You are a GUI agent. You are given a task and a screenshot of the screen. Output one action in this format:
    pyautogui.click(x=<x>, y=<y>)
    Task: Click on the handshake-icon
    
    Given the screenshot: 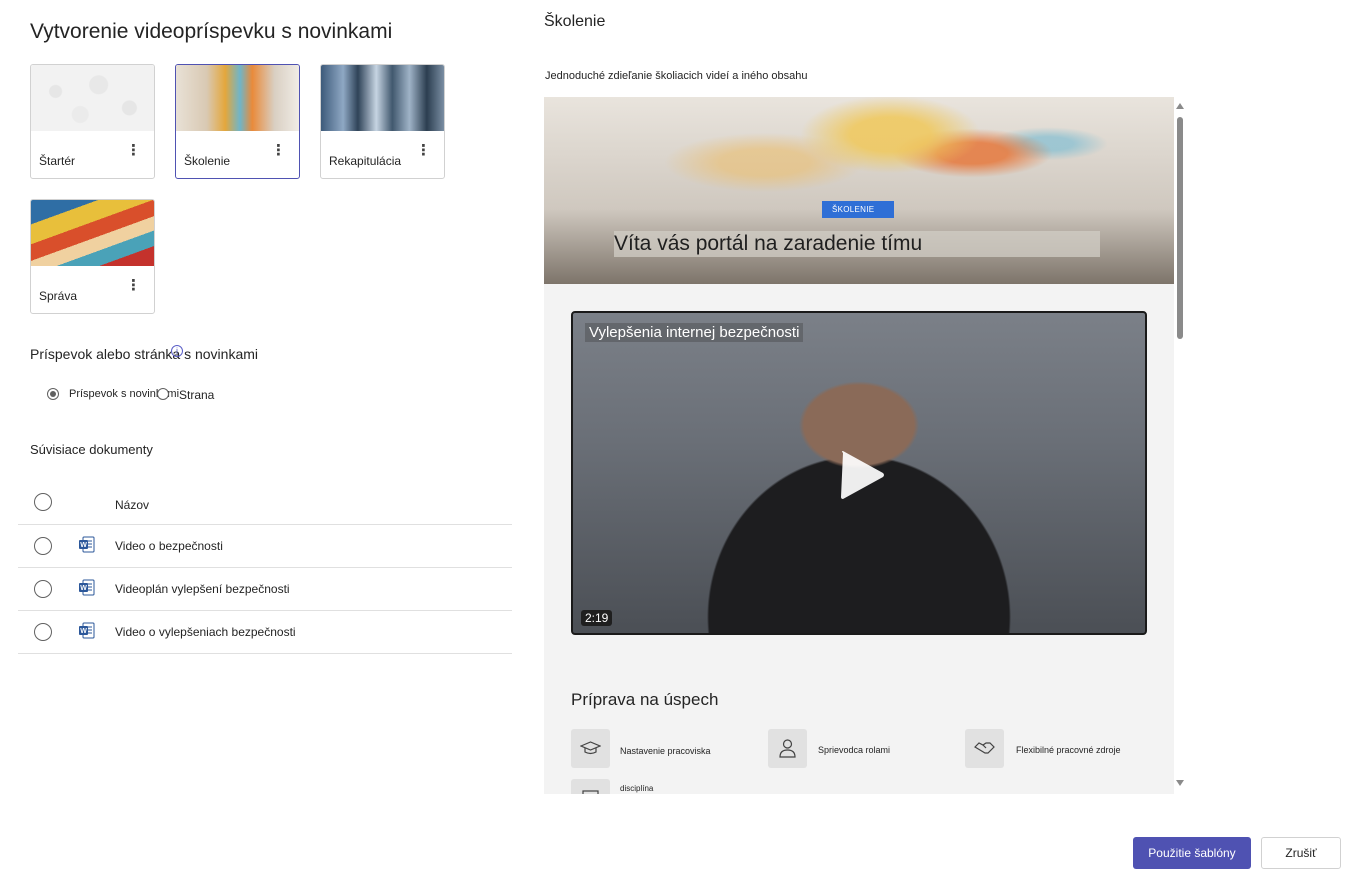 What is the action you would take?
    pyautogui.click(x=984, y=748)
    